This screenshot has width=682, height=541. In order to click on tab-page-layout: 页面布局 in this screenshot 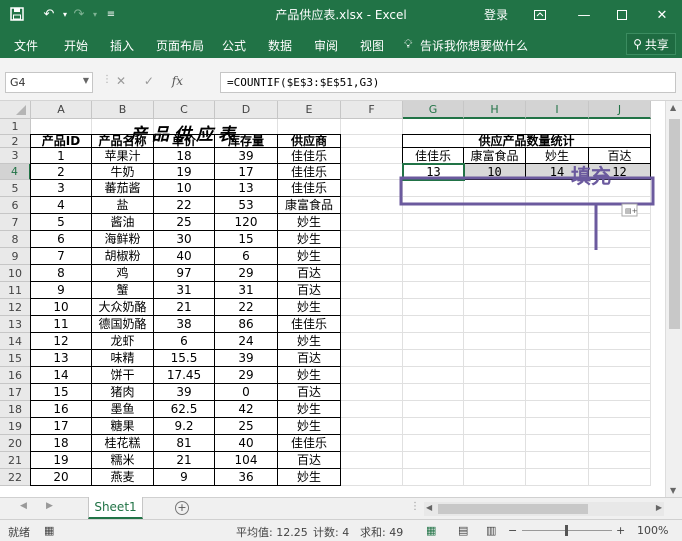, I will do `click(180, 45)`.